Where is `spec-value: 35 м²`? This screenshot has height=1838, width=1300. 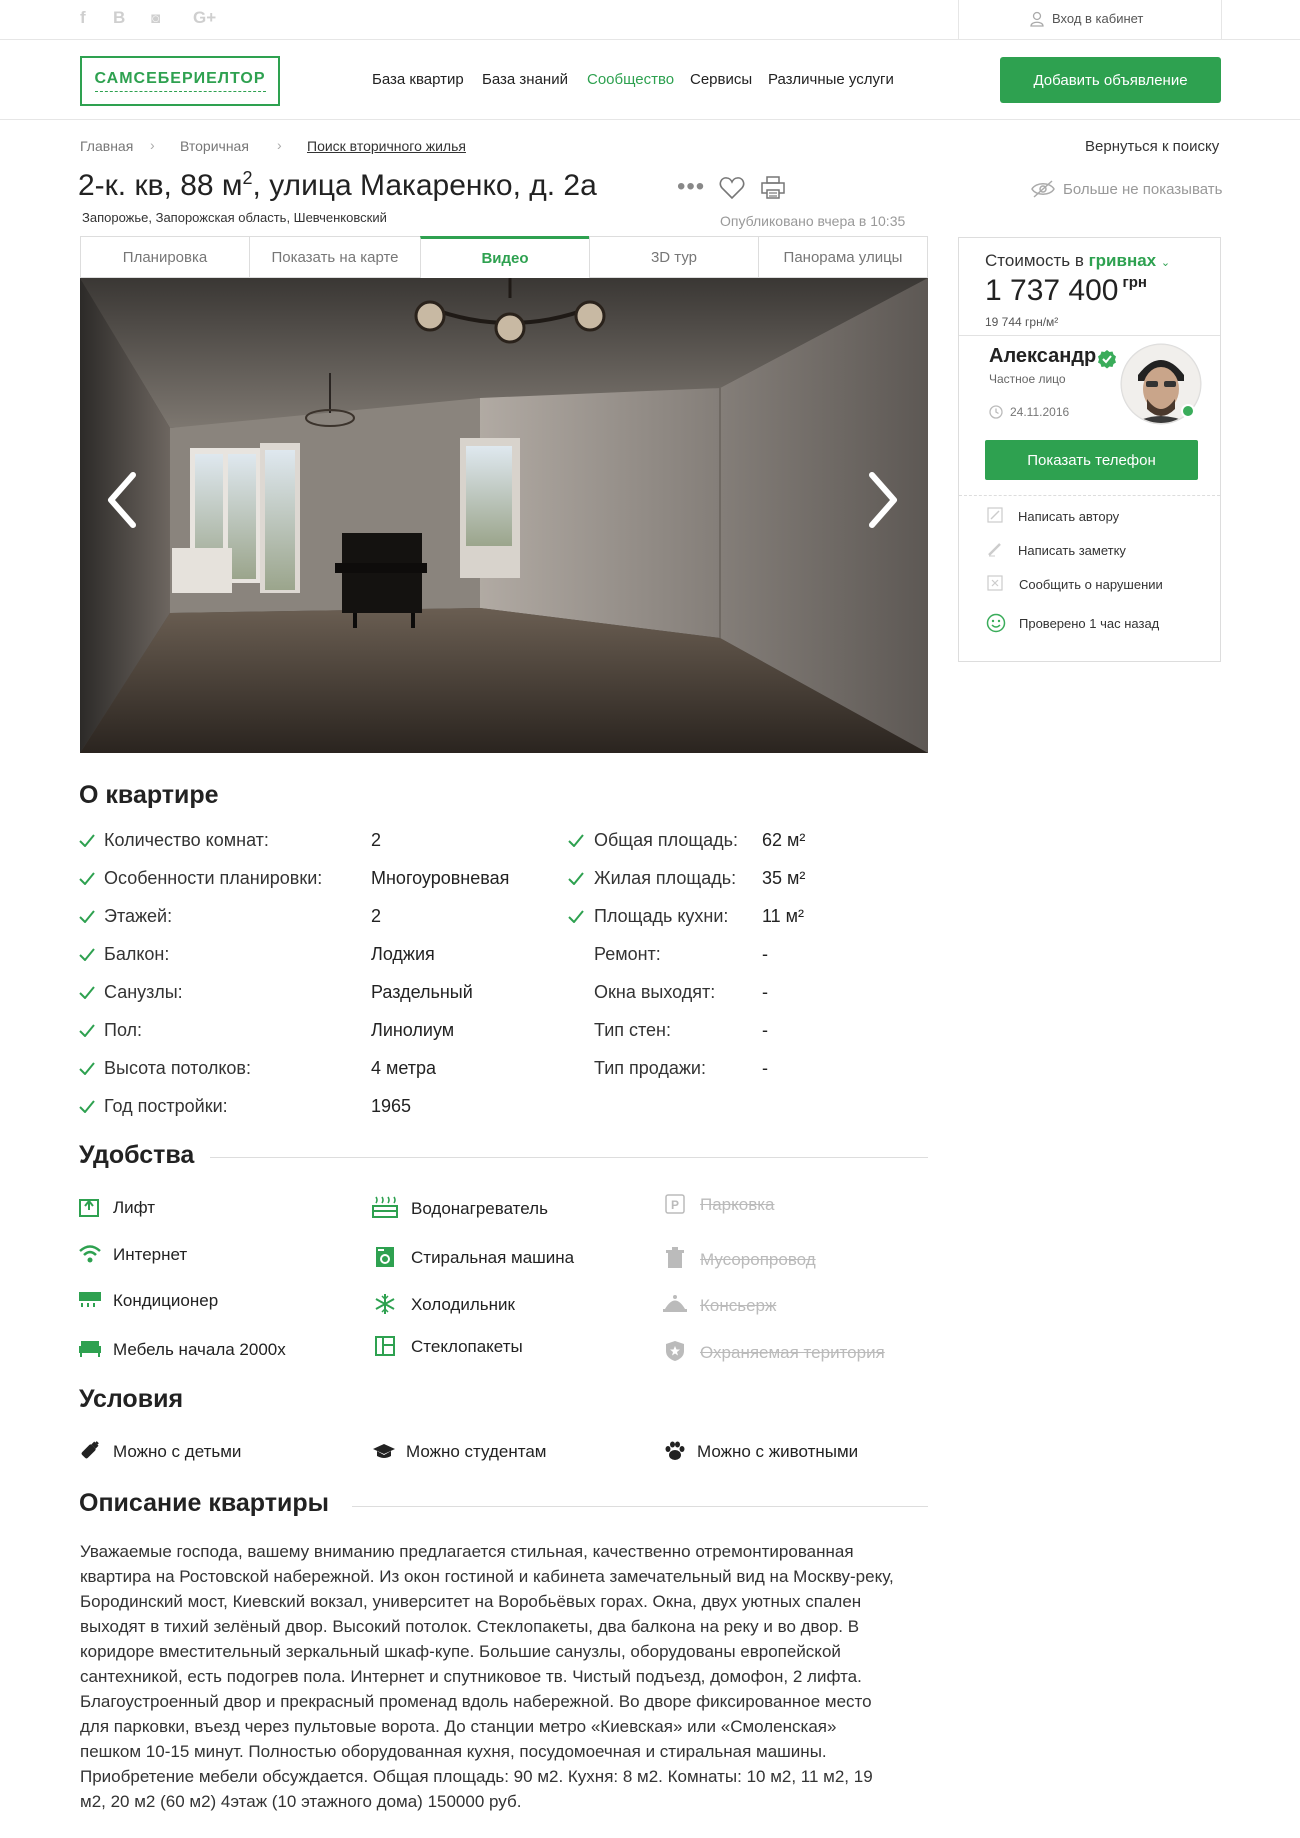
spec-value: 35 м² is located at coordinates (784, 878).